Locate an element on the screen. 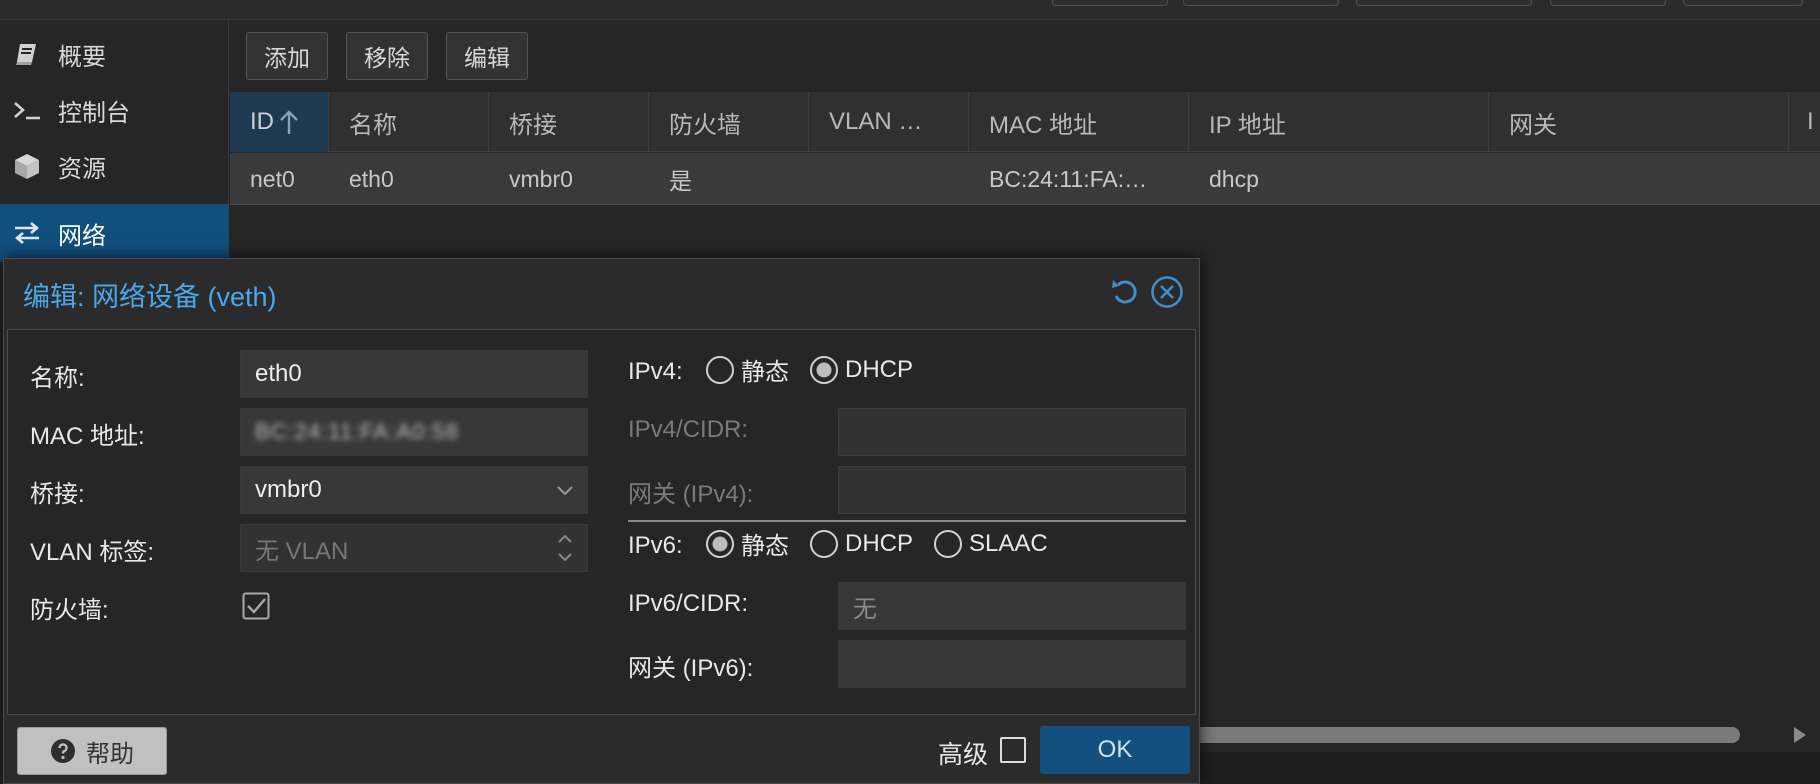 The image size is (1820, 784). sidebar-item-label: 概要 is located at coordinates (82, 57).